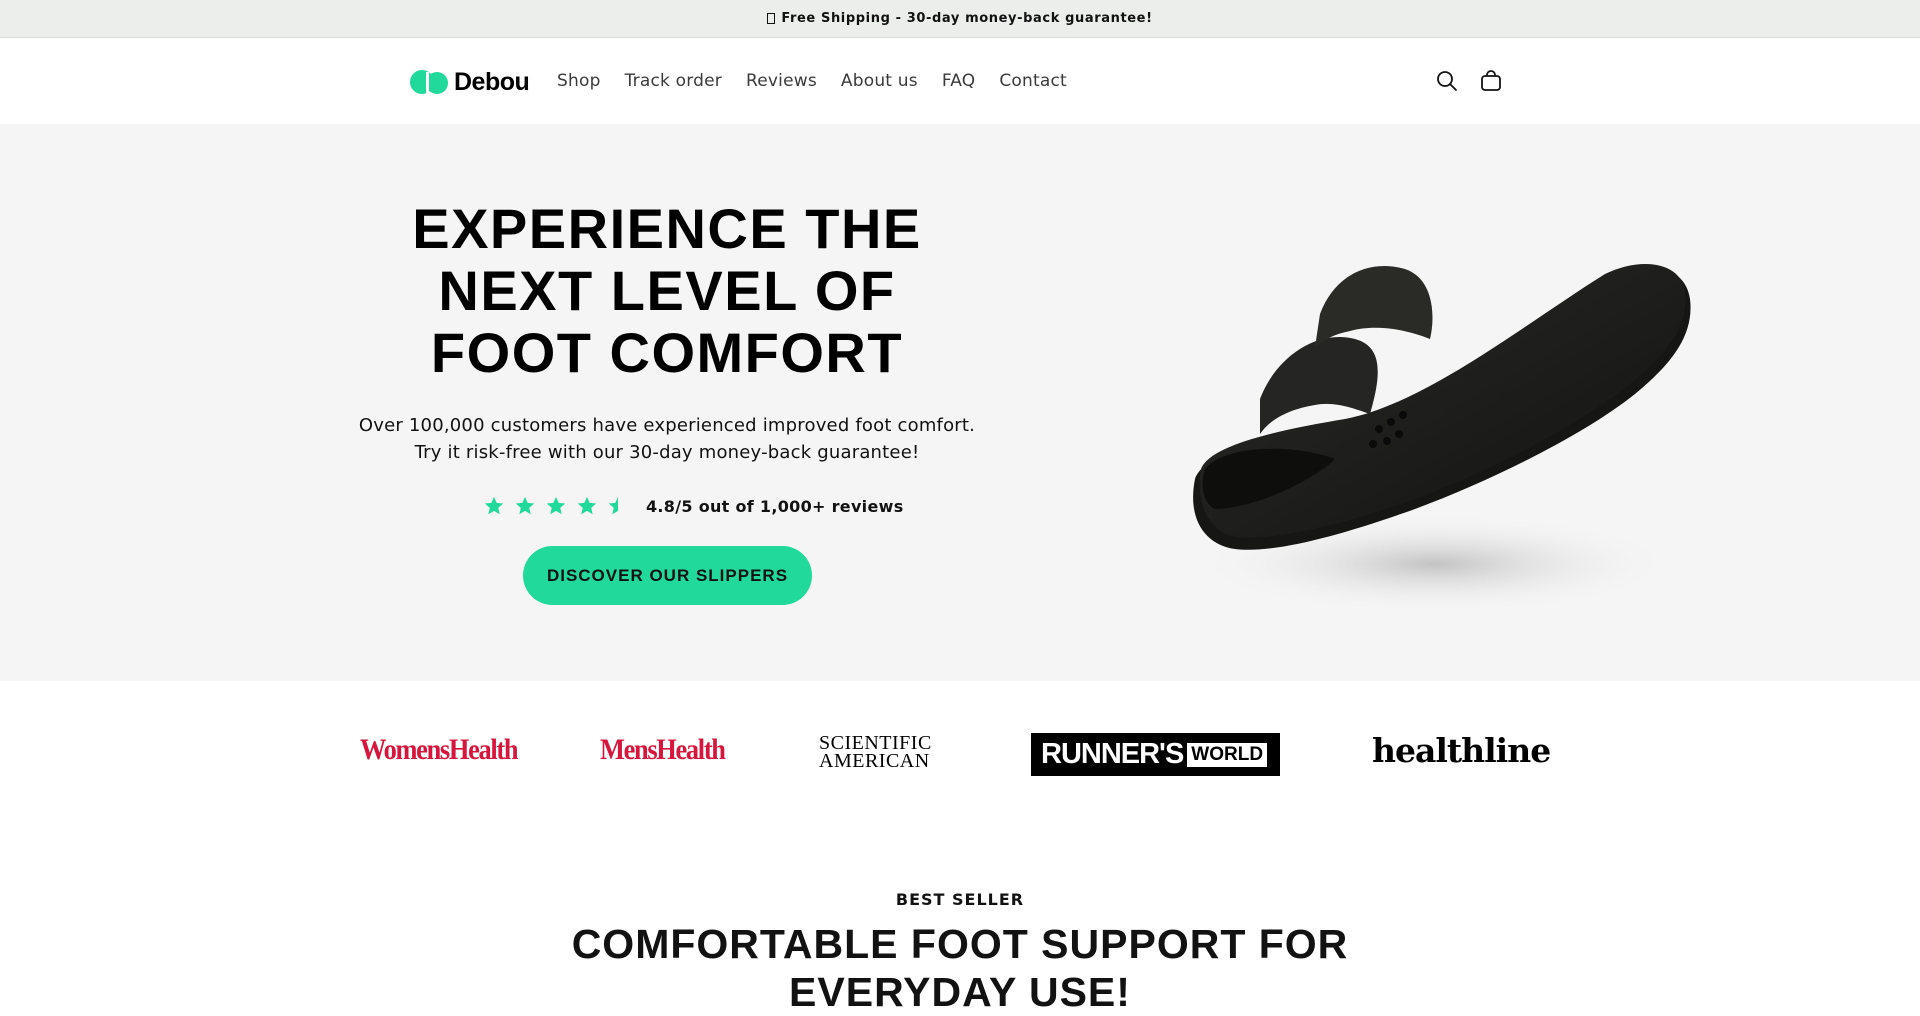  What do you see at coordinates (960, 899) in the screenshot?
I see `bestseller-eyebrow: BEST SELLER` at bounding box center [960, 899].